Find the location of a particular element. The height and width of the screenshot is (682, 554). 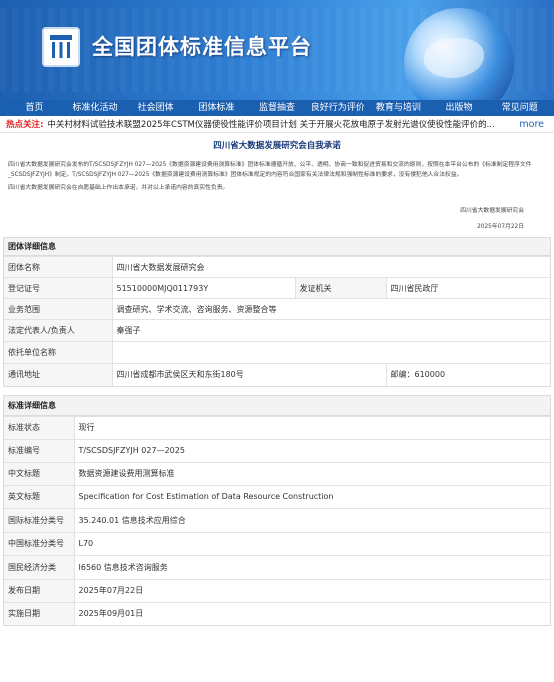

std-number-value: T/SCSDSJFZYJH 027—2025 is located at coordinates (312, 450).